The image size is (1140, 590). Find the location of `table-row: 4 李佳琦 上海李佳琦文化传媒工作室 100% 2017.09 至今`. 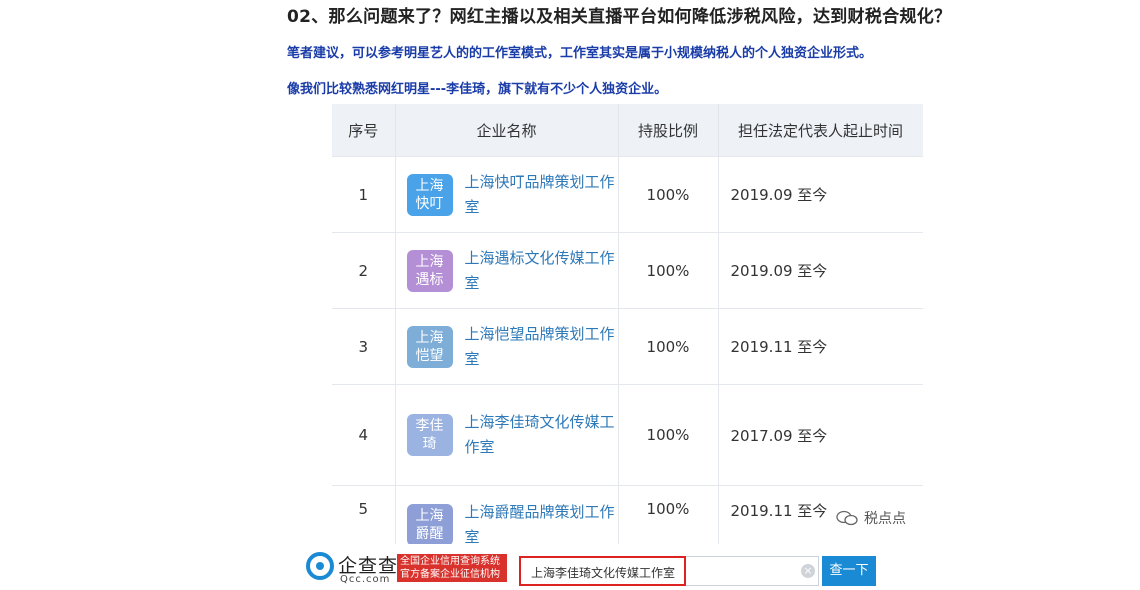

table-row: 4 李佳琦 上海李佳琦文化传媒工作室 100% 2017.09 至今 is located at coordinates (627, 435).